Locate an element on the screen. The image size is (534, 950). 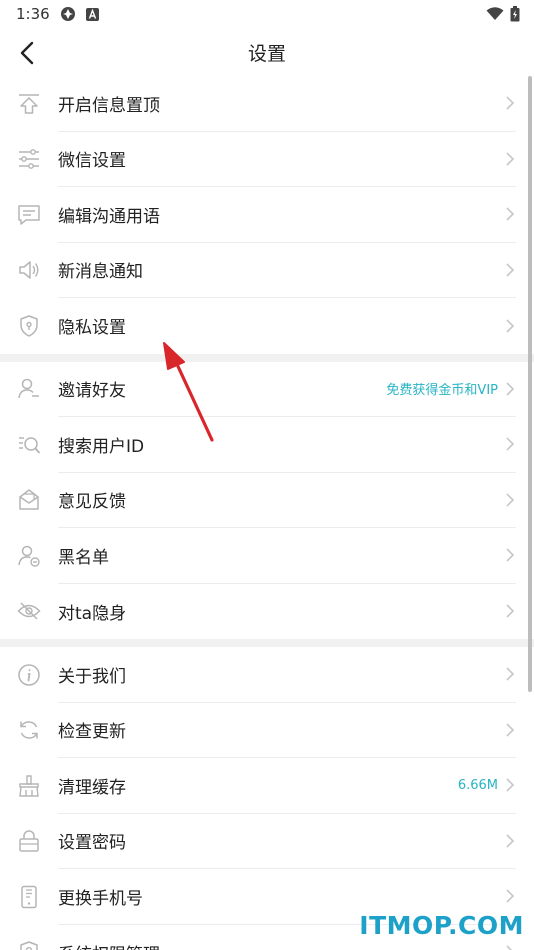
watermark-logo: ITMOP.COM is located at coordinates (441, 925).